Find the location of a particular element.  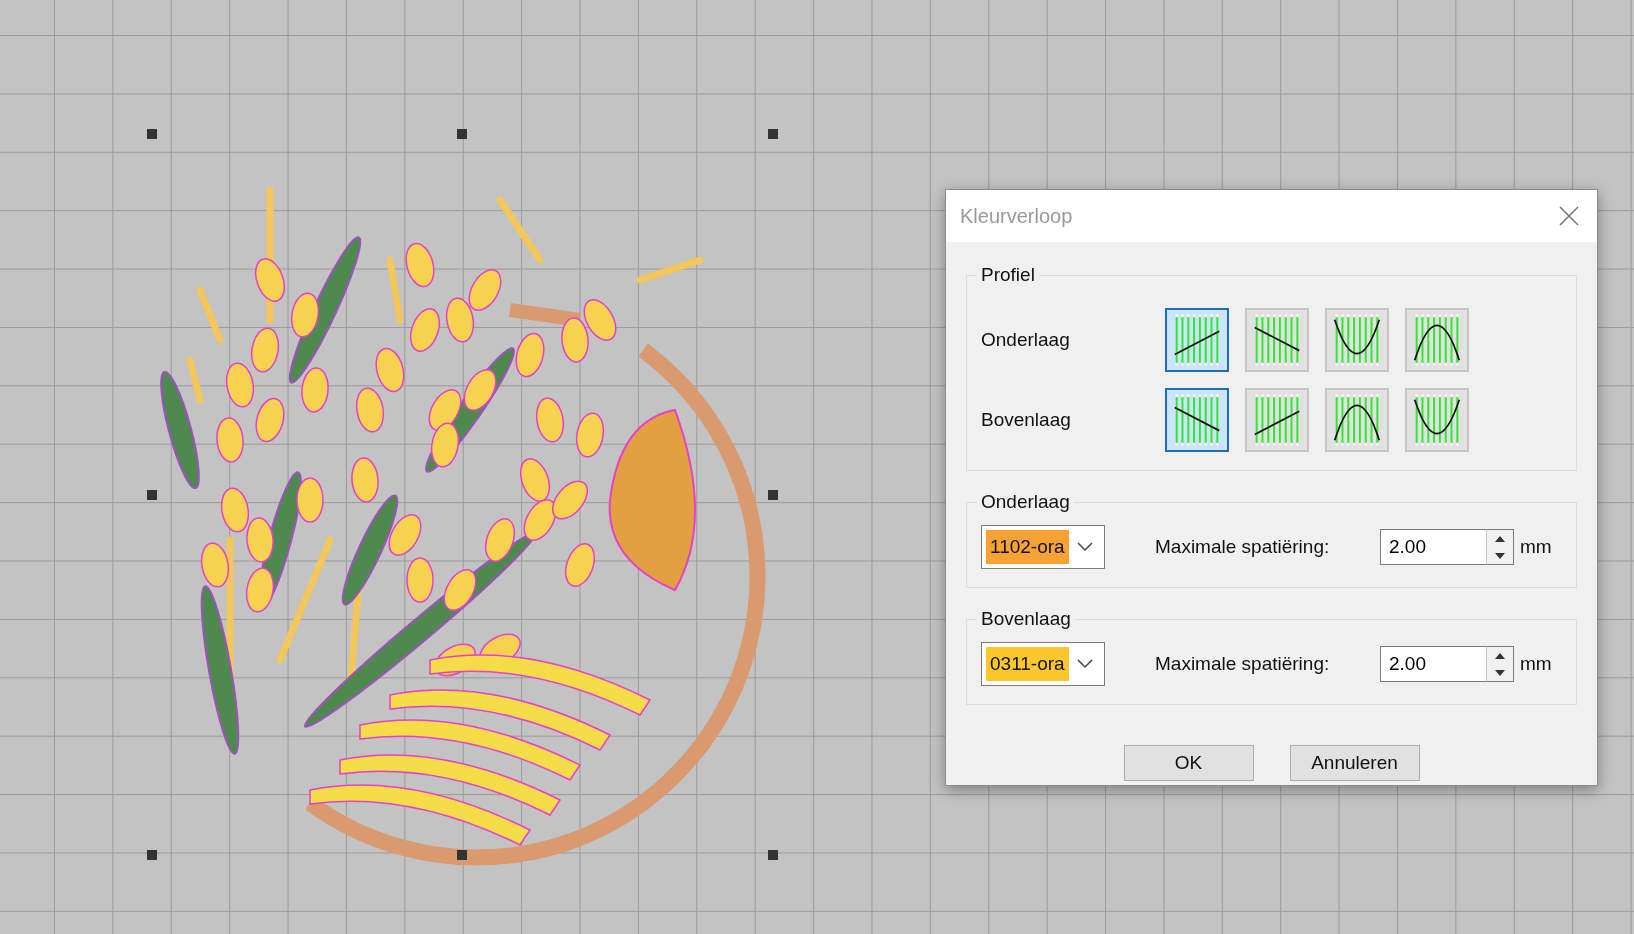

window-title: Kleurverloop is located at coordinates (1016, 216).